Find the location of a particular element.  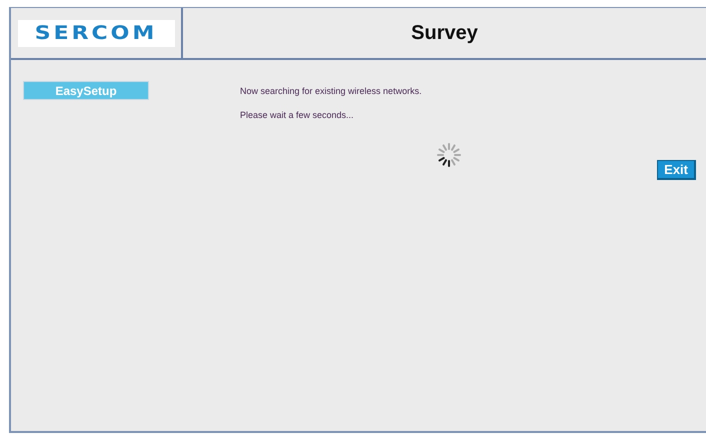

status-message: Now searching for existing wireless networks. is located at coordinates (331, 91).